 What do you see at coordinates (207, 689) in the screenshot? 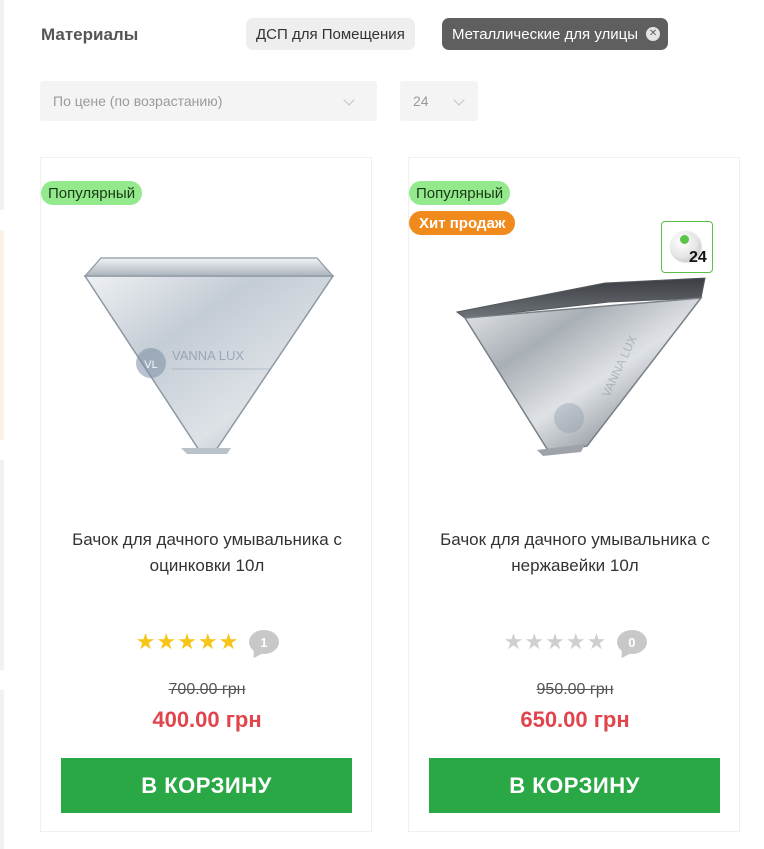
I see `old-price: 700.00 грн` at bounding box center [207, 689].